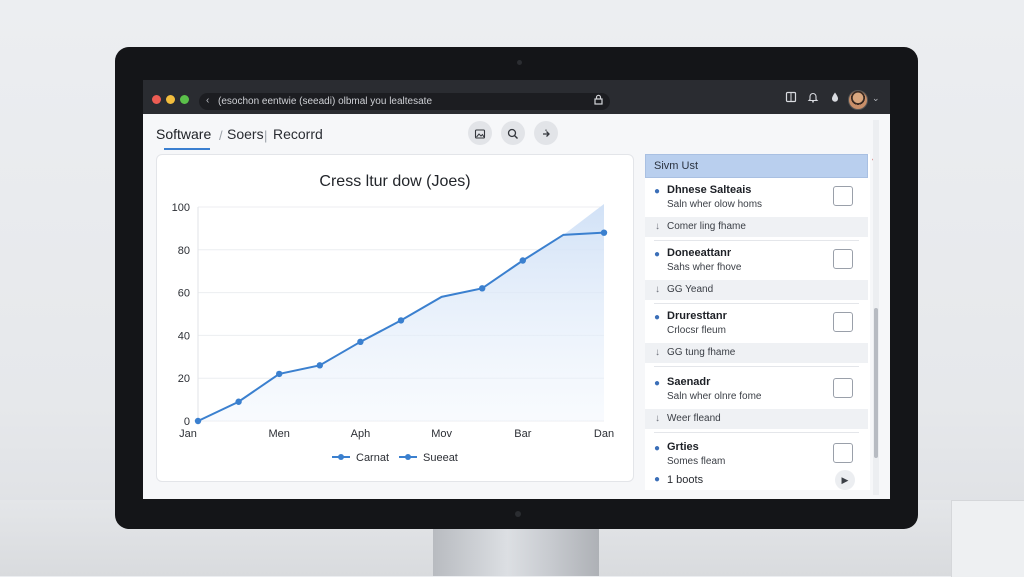 Image resolution: width=1024 pixels, height=577 pixels. Describe the element at coordinates (361, 434) in the screenshot. I see `x-tick-label: Aph` at that location.